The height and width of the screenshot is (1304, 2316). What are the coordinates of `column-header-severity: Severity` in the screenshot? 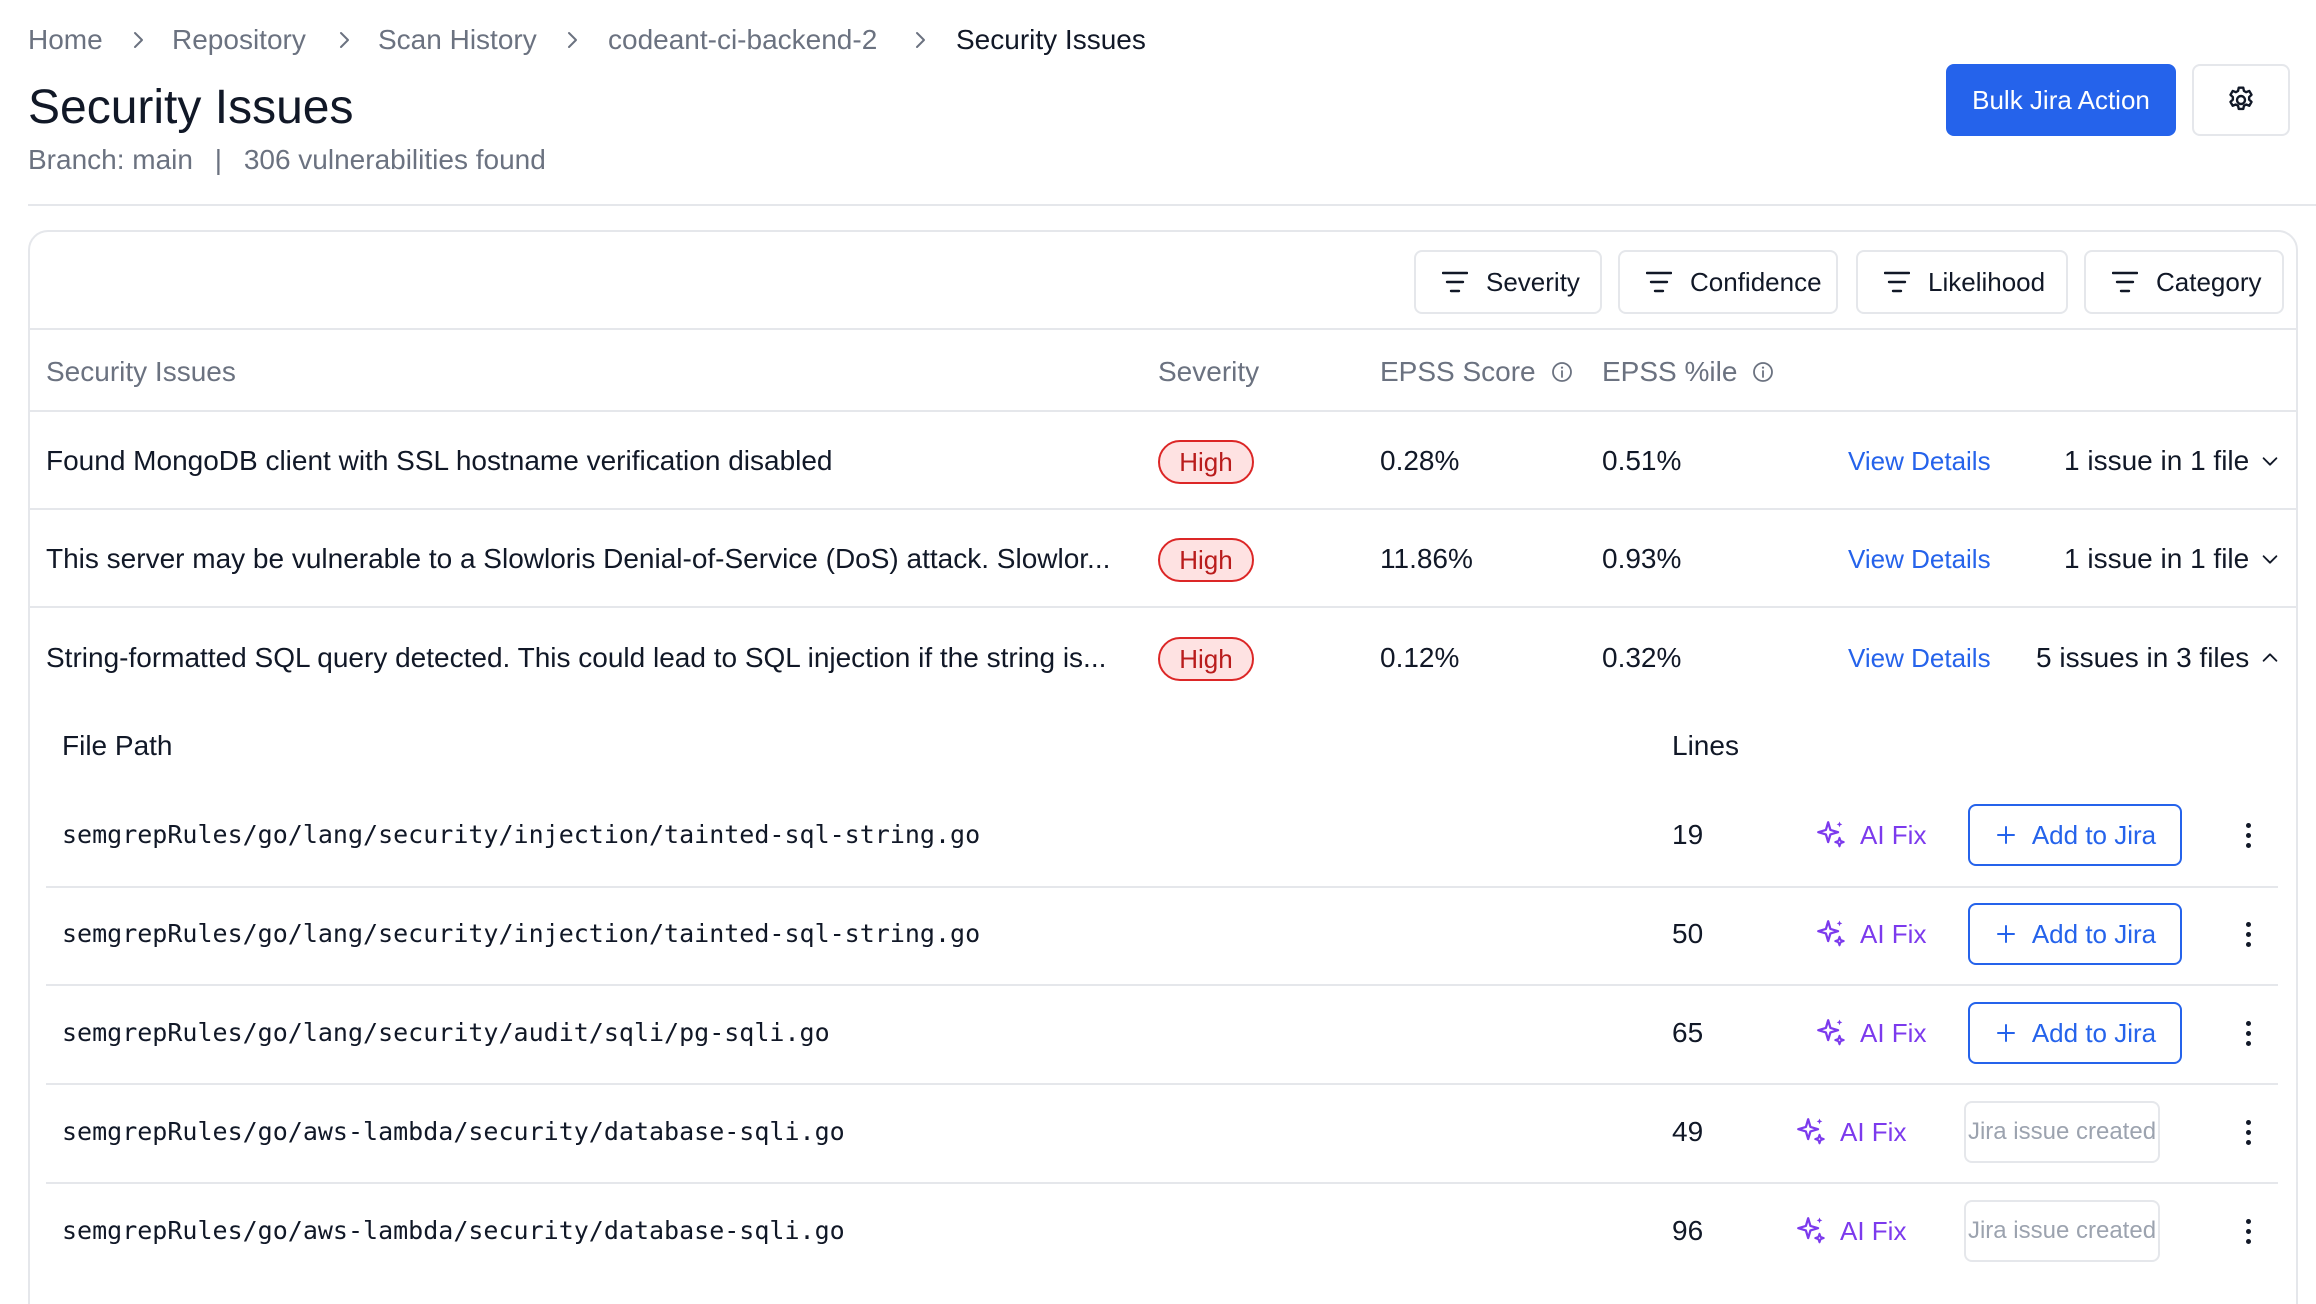 It's located at (1209, 371).